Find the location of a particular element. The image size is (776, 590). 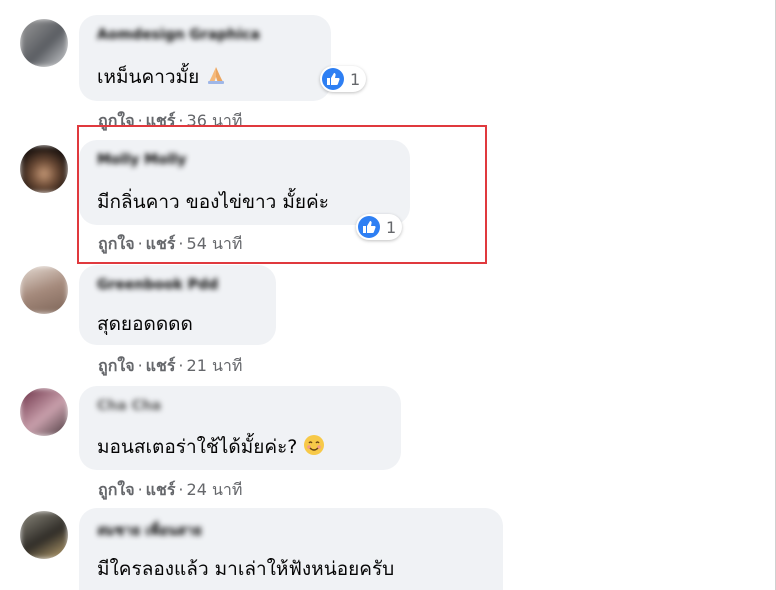

comment-bubble: Aomdesign Graphica เหม็นคาวมั้ย is located at coordinates (205, 58).